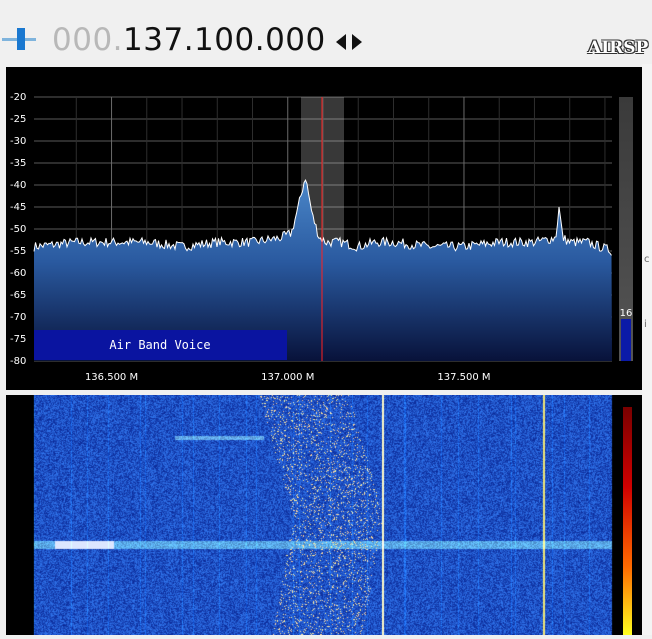 The width and height of the screenshot is (652, 639). Describe the element at coordinates (463, 377) in the screenshot. I see `x-tick-label: 137.500 M` at that location.